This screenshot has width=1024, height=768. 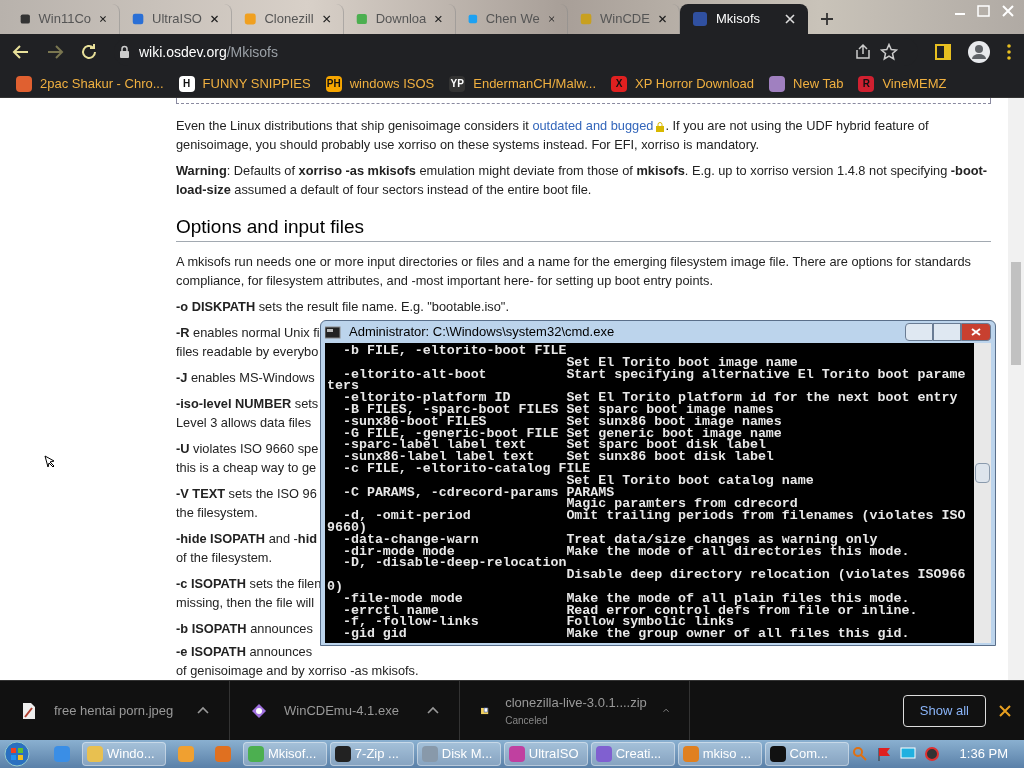 I want to click on tab-title: WinCDE, so click(x=625, y=19).